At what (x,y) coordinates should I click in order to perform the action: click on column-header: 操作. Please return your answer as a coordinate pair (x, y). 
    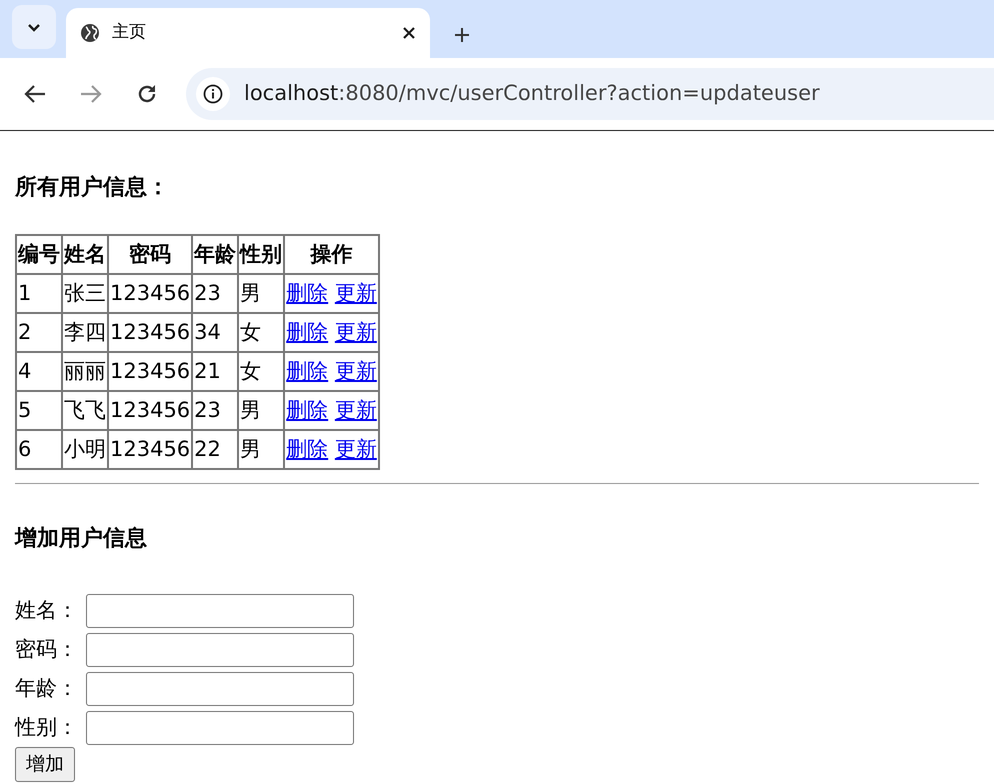
    Looking at the image, I should click on (331, 254).